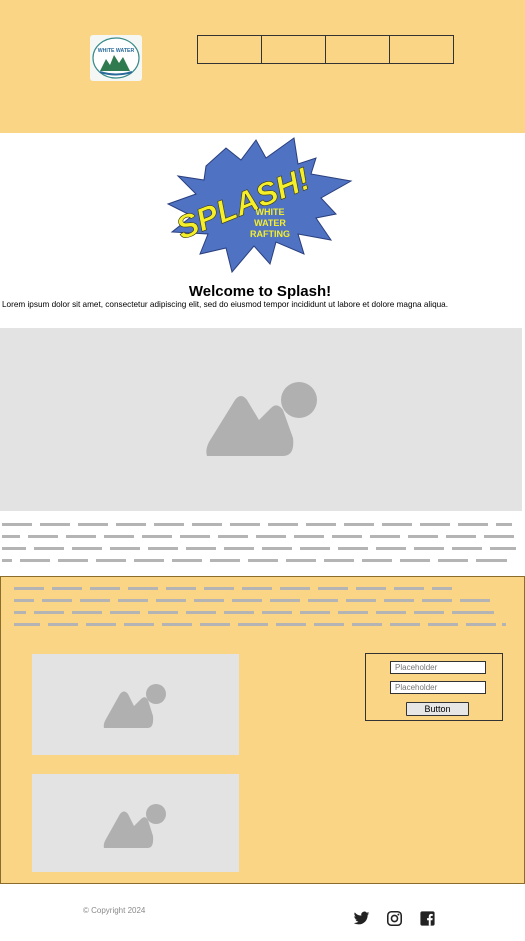 Image resolution: width=525 pixels, height=941 pixels. Describe the element at coordinates (260, 206) in the screenshot. I see `splash-logo: SPLASH! WHITE WATER RAFTING` at that location.